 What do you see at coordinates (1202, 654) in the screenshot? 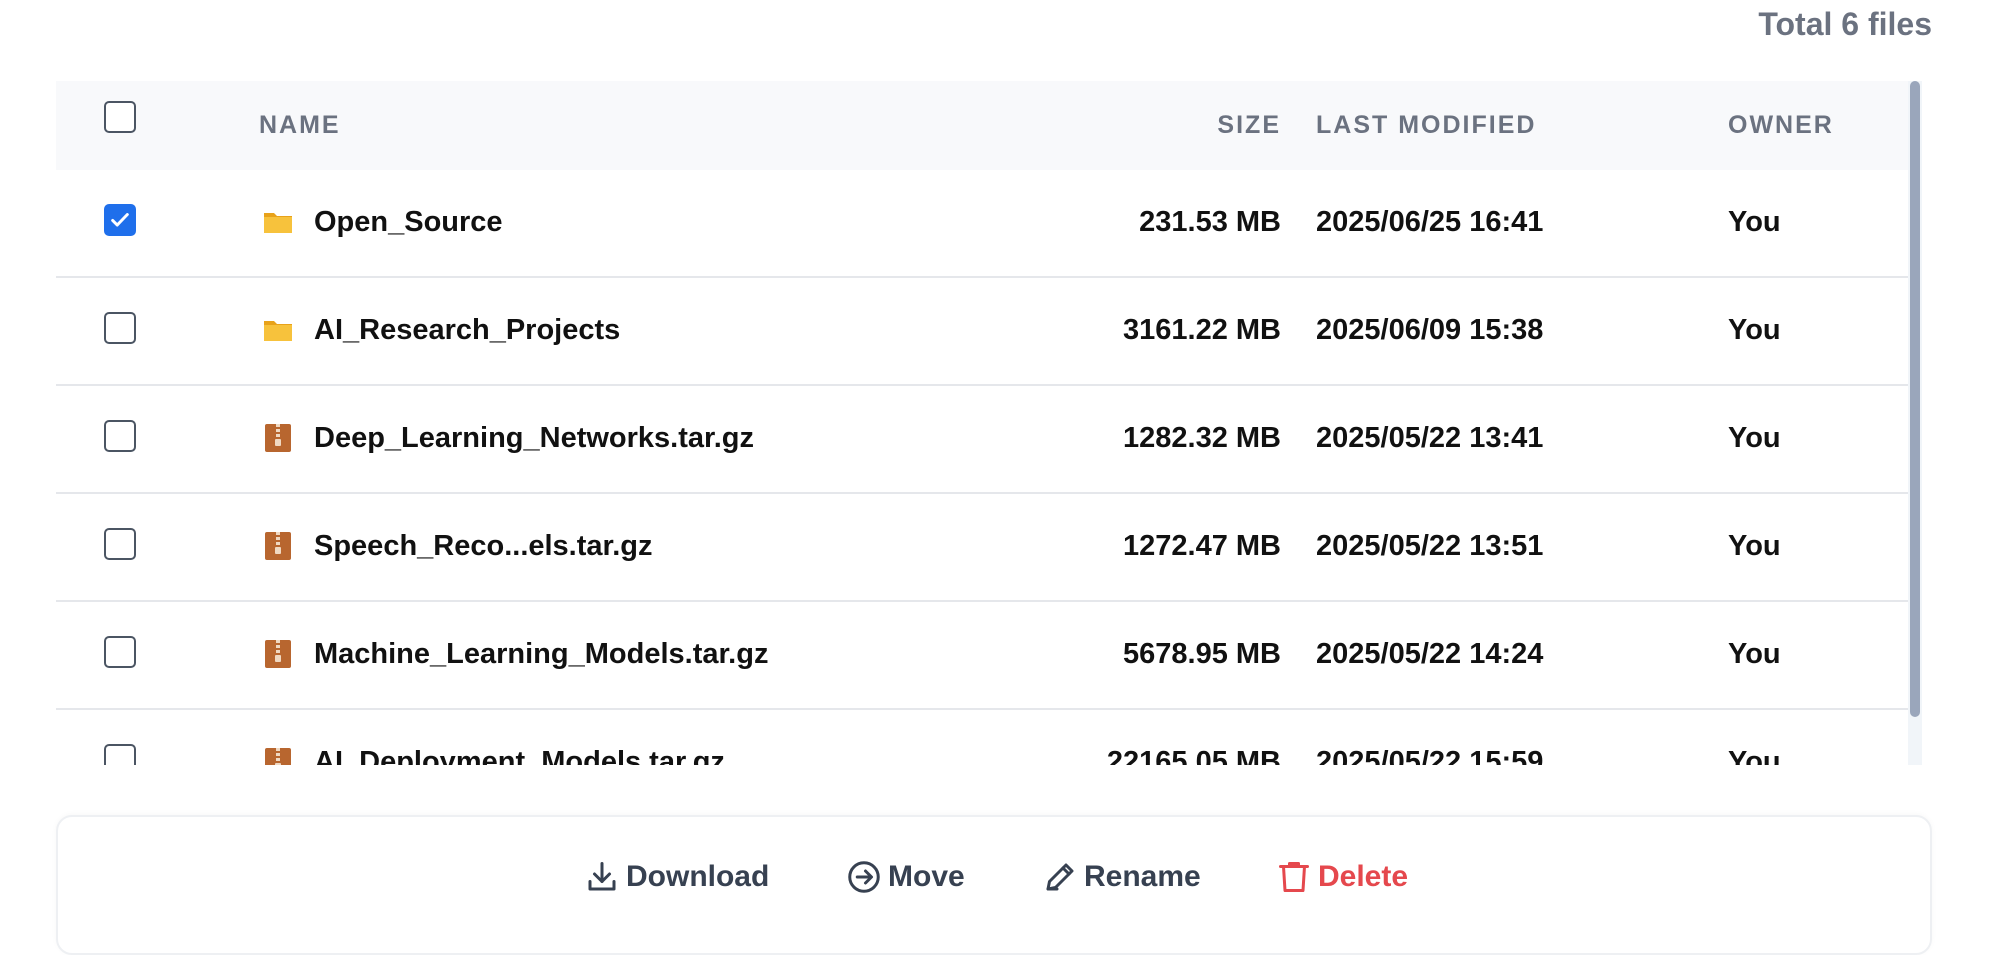
I see `file-size: 5678.95 MB` at bounding box center [1202, 654].